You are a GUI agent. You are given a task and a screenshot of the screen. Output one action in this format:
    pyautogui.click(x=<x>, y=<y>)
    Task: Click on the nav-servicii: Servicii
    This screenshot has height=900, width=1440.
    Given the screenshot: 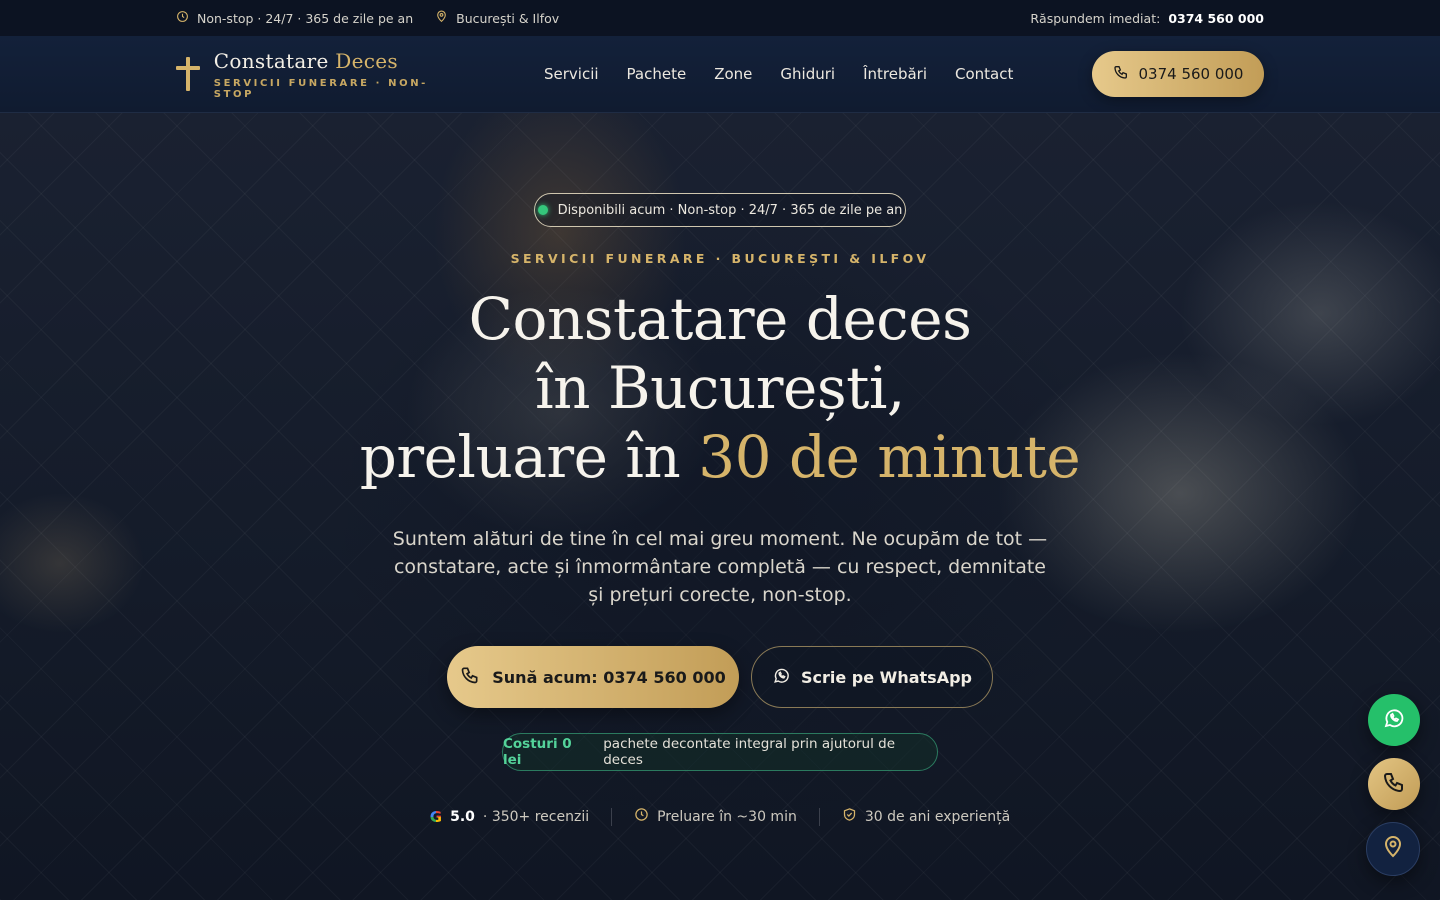 What is the action you would take?
    pyautogui.click(x=571, y=74)
    